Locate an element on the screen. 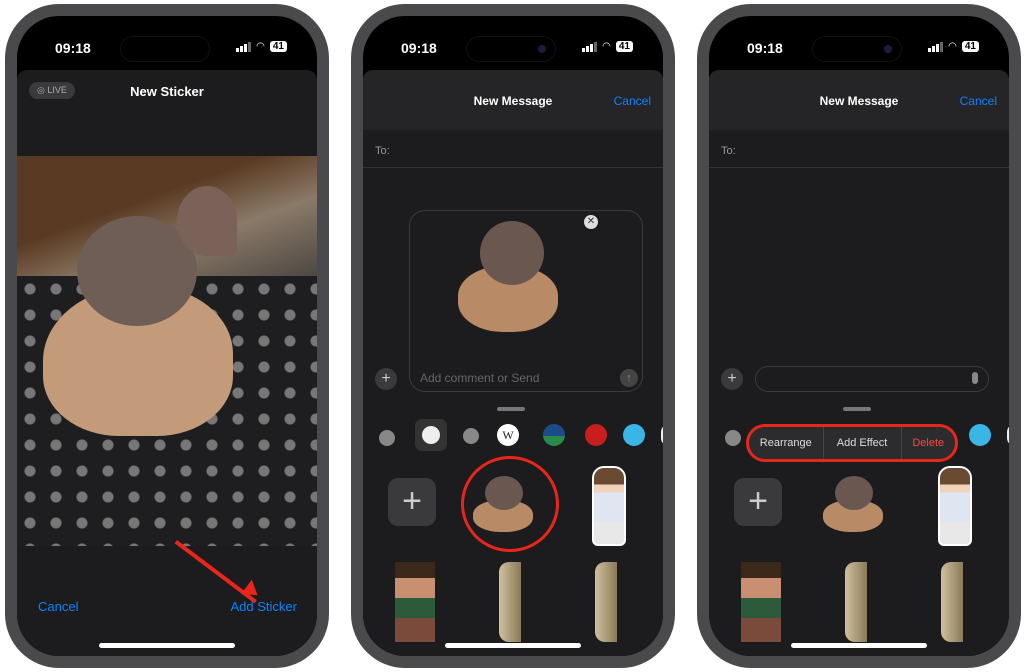  highlight-outline-annotation is located at coordinates (852, 443).